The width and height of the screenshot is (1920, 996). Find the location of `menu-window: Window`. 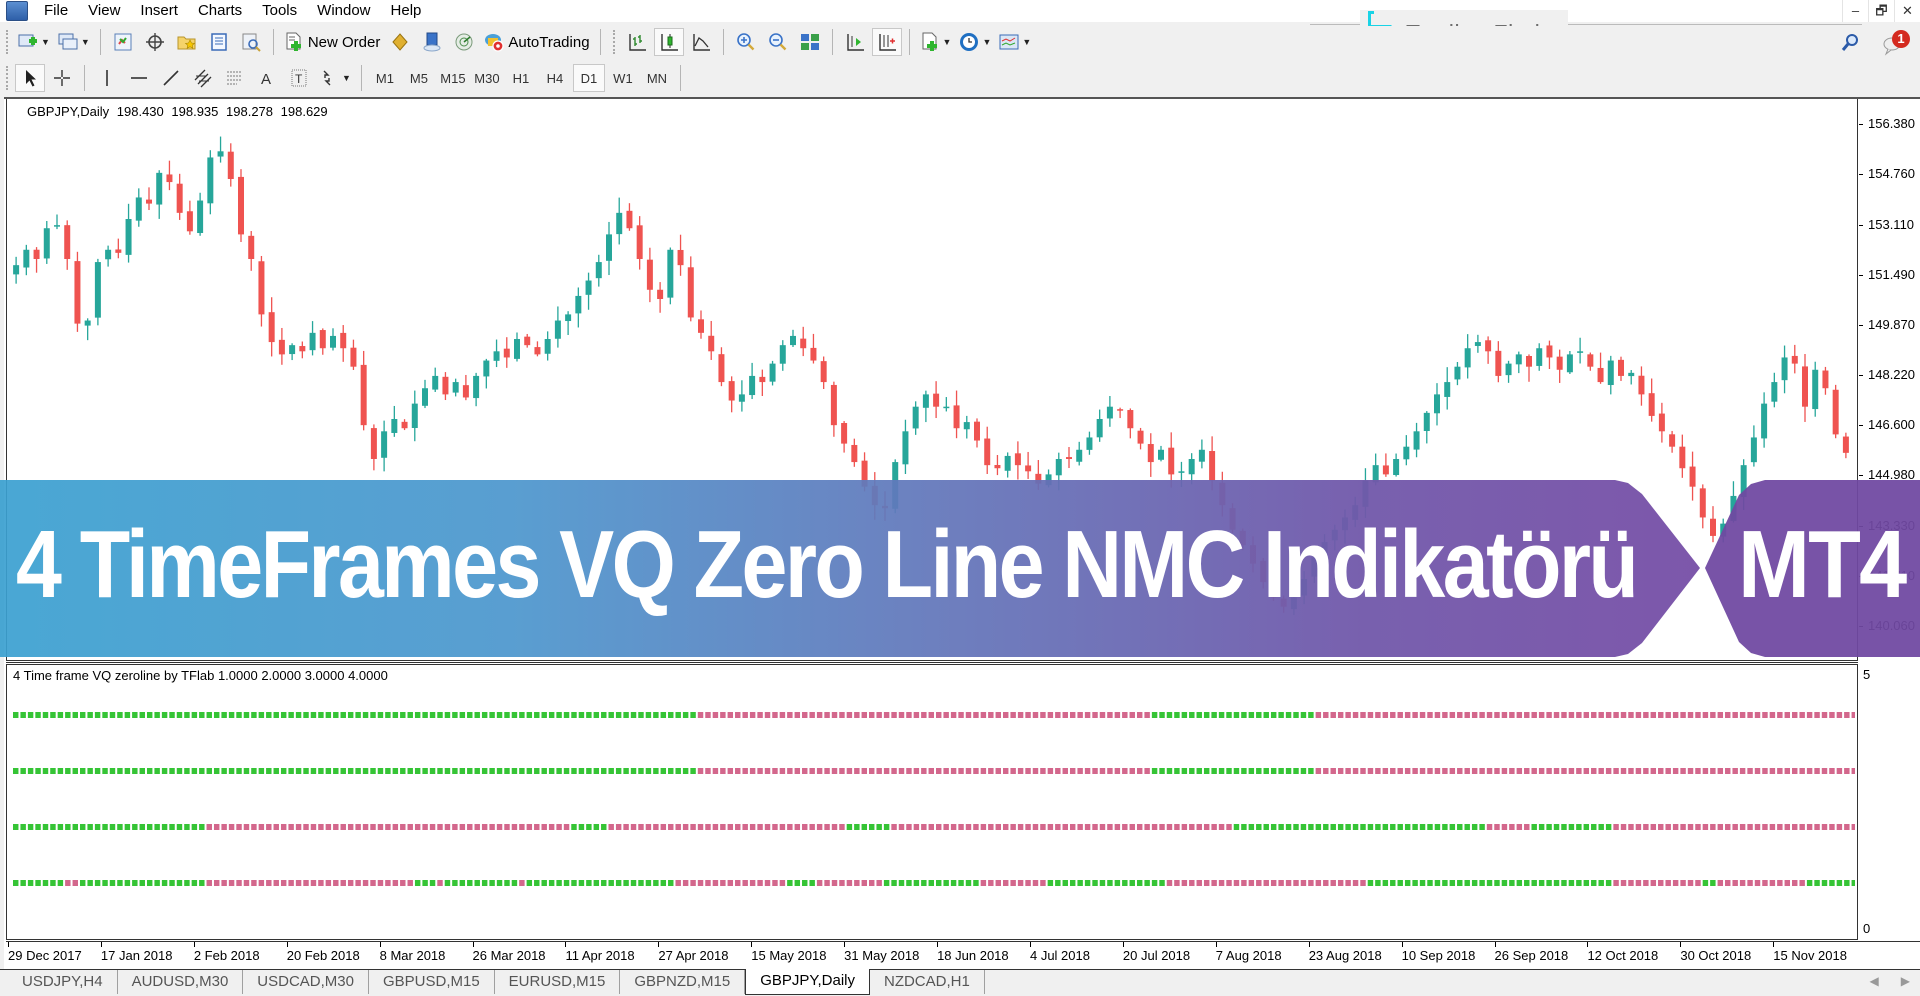

menu-window: Window is located at coordinates (343, 11).